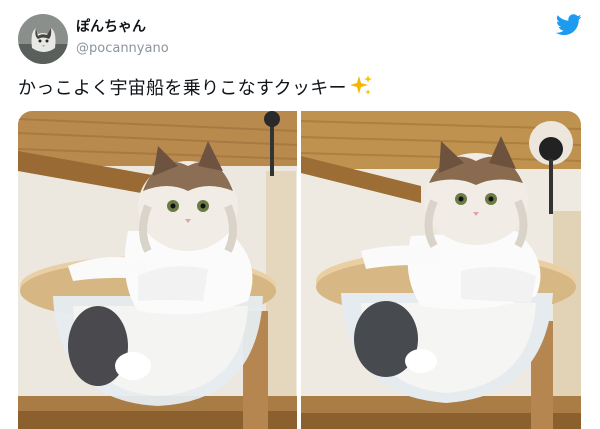  I want to click on tweet-body: かっこよく宇宙船を乗りこなすクッキー, so click(182, 88).